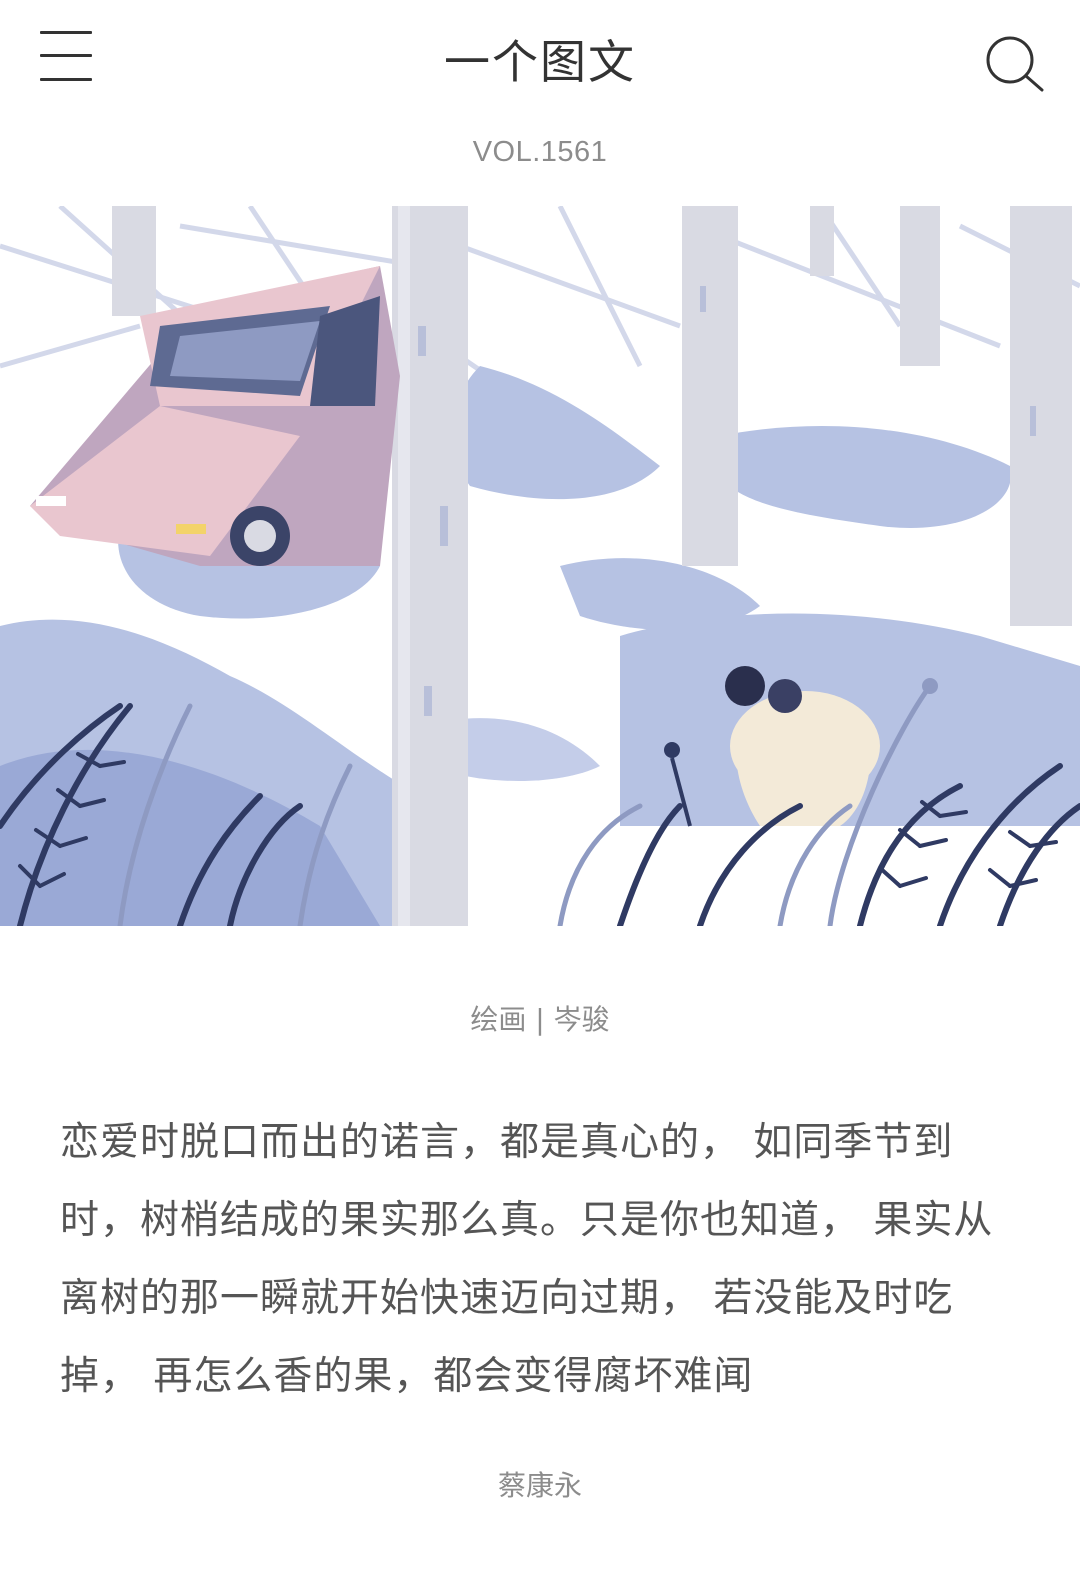 The image size is (1080, 1571). Describe the element at coordinates (581, 1019) in the screenshot. I see `credit-artist: 岑骏` at that location.